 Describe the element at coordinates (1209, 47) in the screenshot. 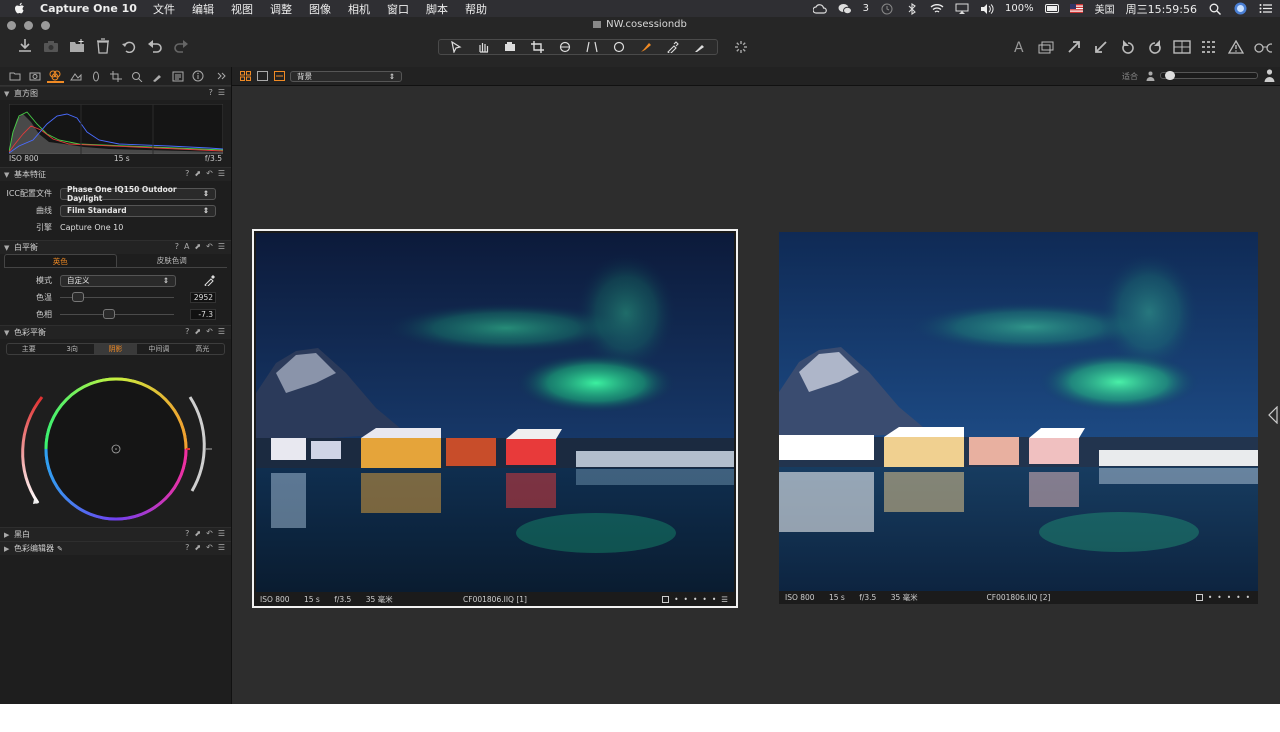

I see `grid-icon` at that location.